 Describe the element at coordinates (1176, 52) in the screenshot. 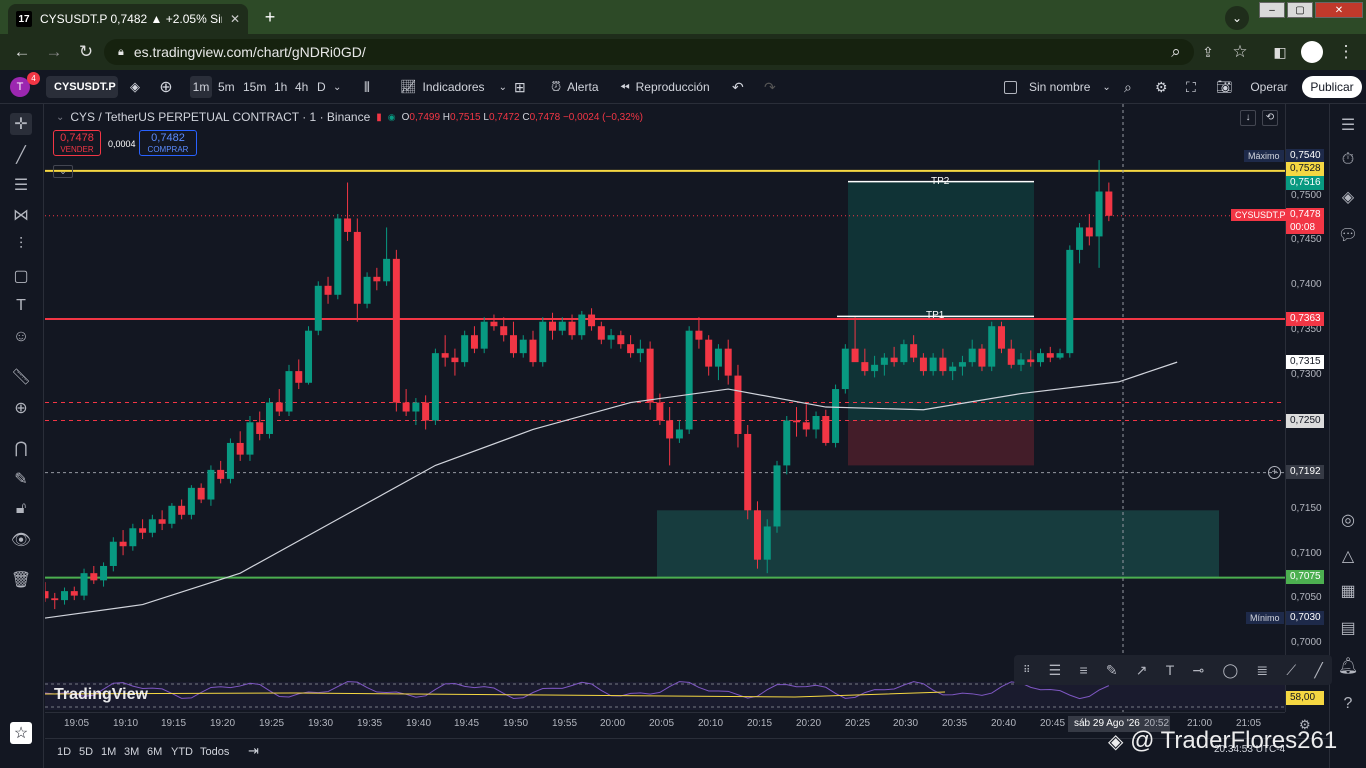

I see `zoom-icon: ⌕` at that location.